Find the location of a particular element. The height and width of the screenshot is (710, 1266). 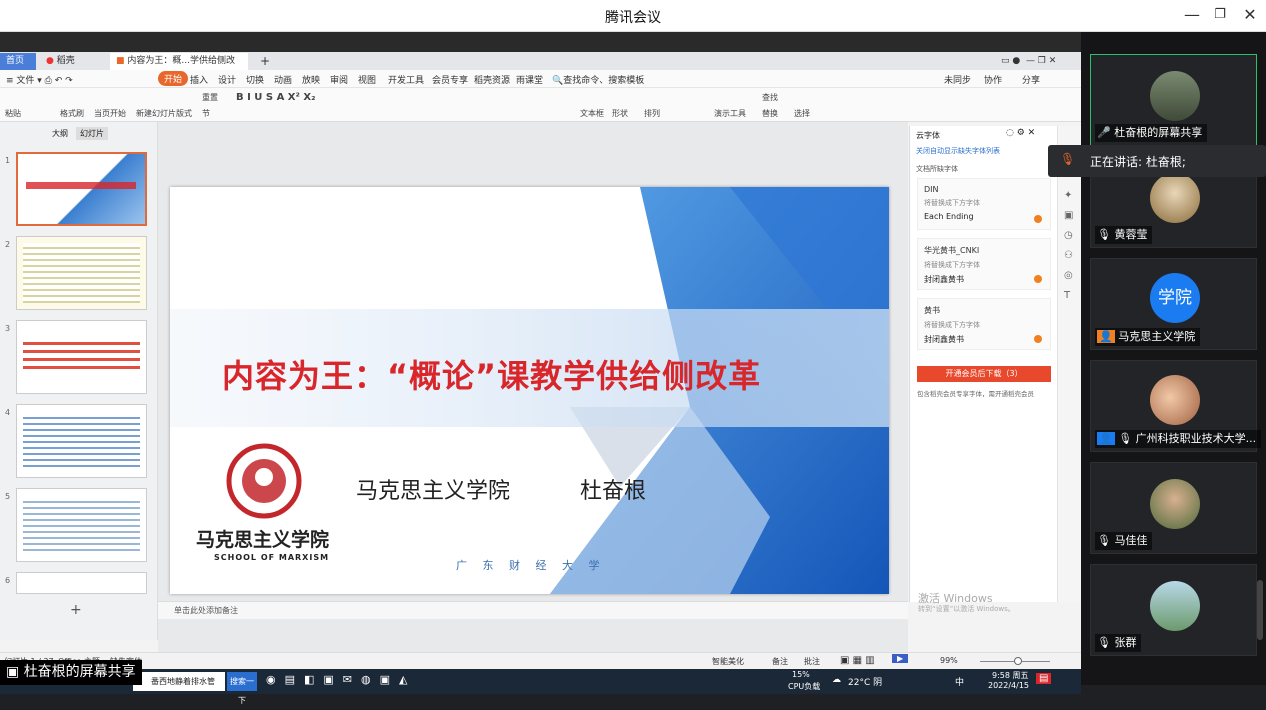

textbox-button: 文本框 is located at coordinates (592, 113).